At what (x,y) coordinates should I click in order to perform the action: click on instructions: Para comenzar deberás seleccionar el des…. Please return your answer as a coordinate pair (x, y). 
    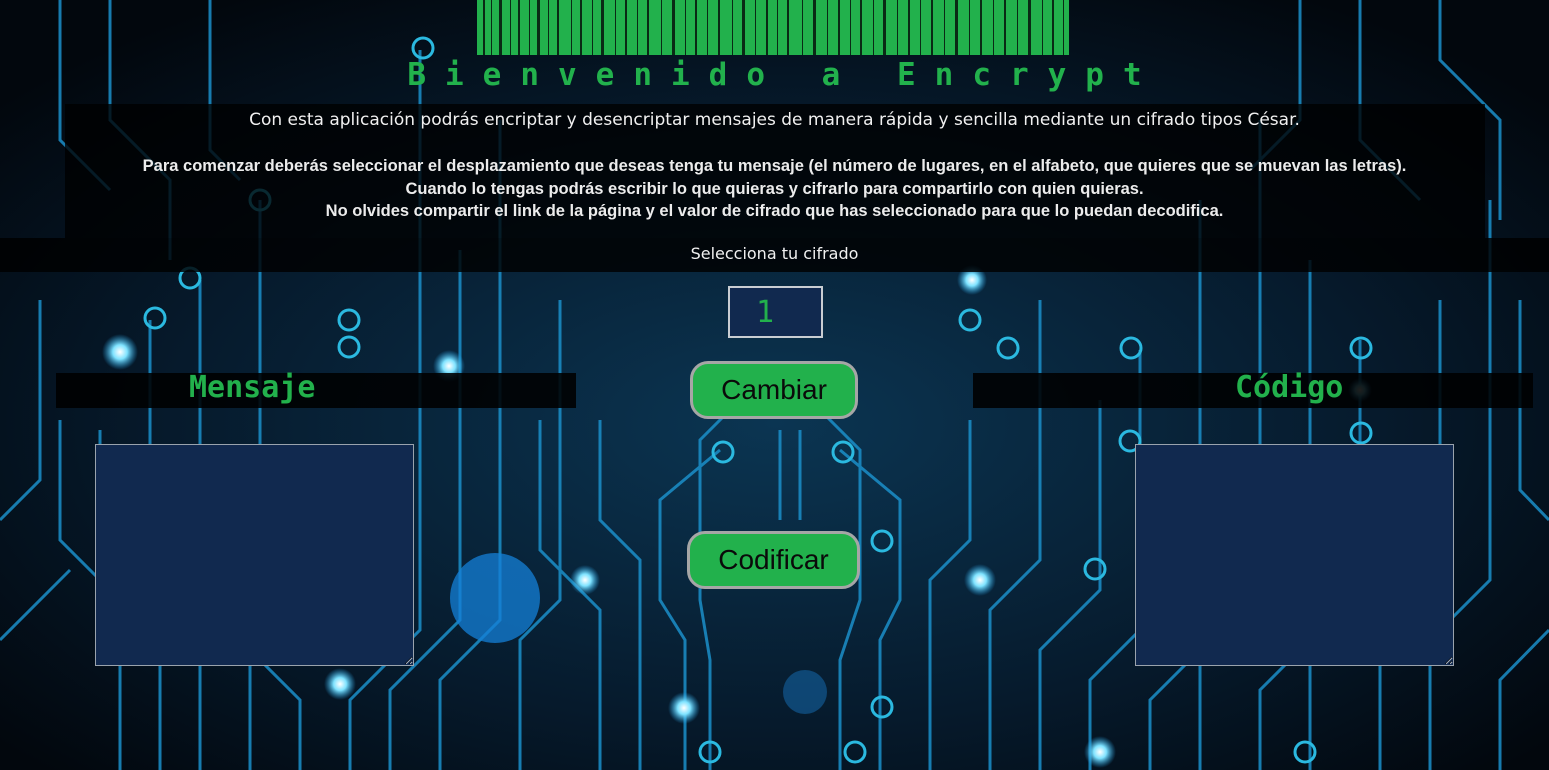
    Looking at the image, I should click on (774, 189).